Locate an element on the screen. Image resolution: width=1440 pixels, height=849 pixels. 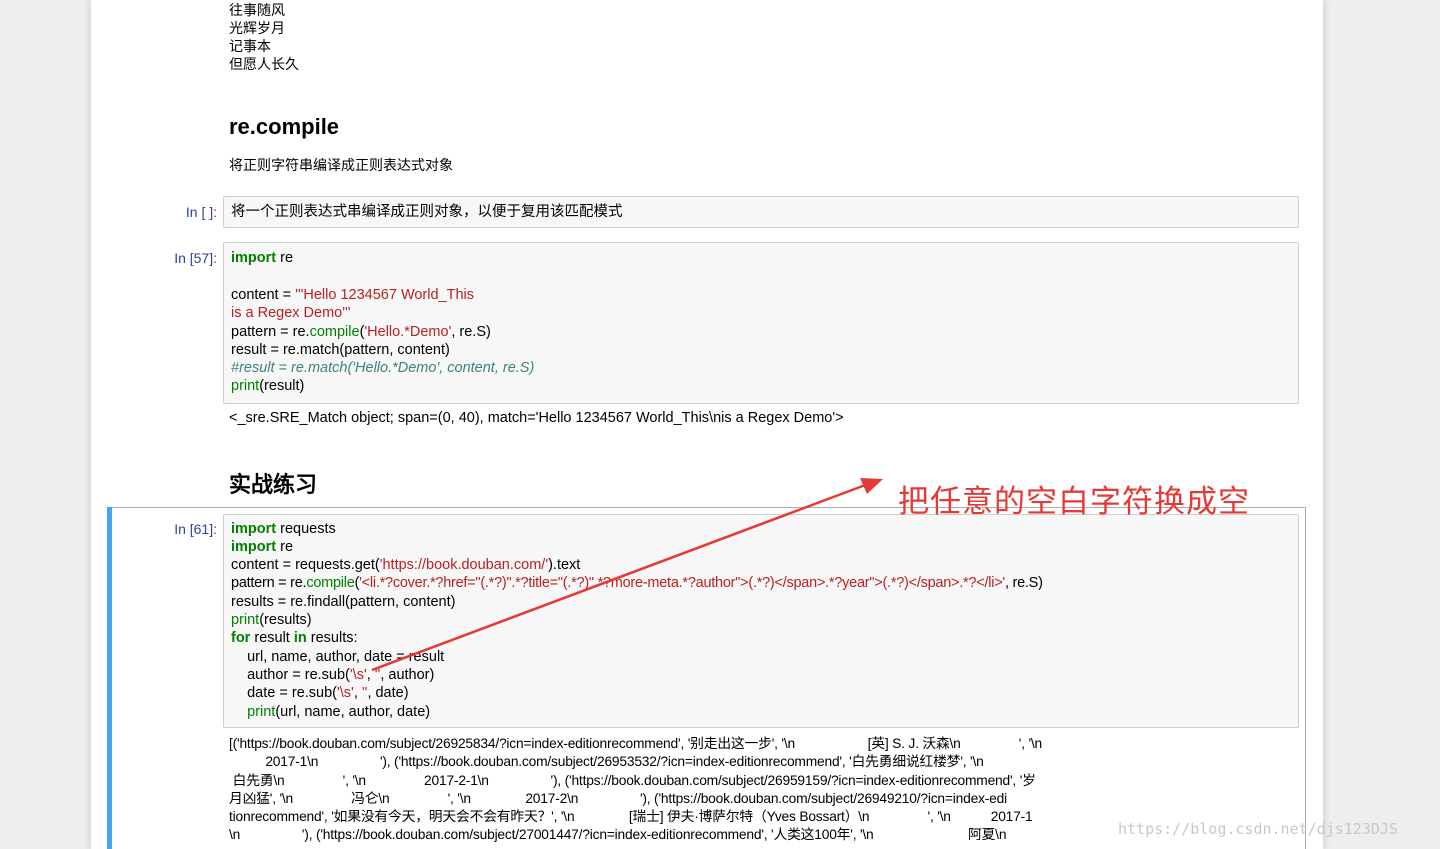
watermark: https://blog.csdn.net/djs123DJS is located at coordinates (1258, 829).